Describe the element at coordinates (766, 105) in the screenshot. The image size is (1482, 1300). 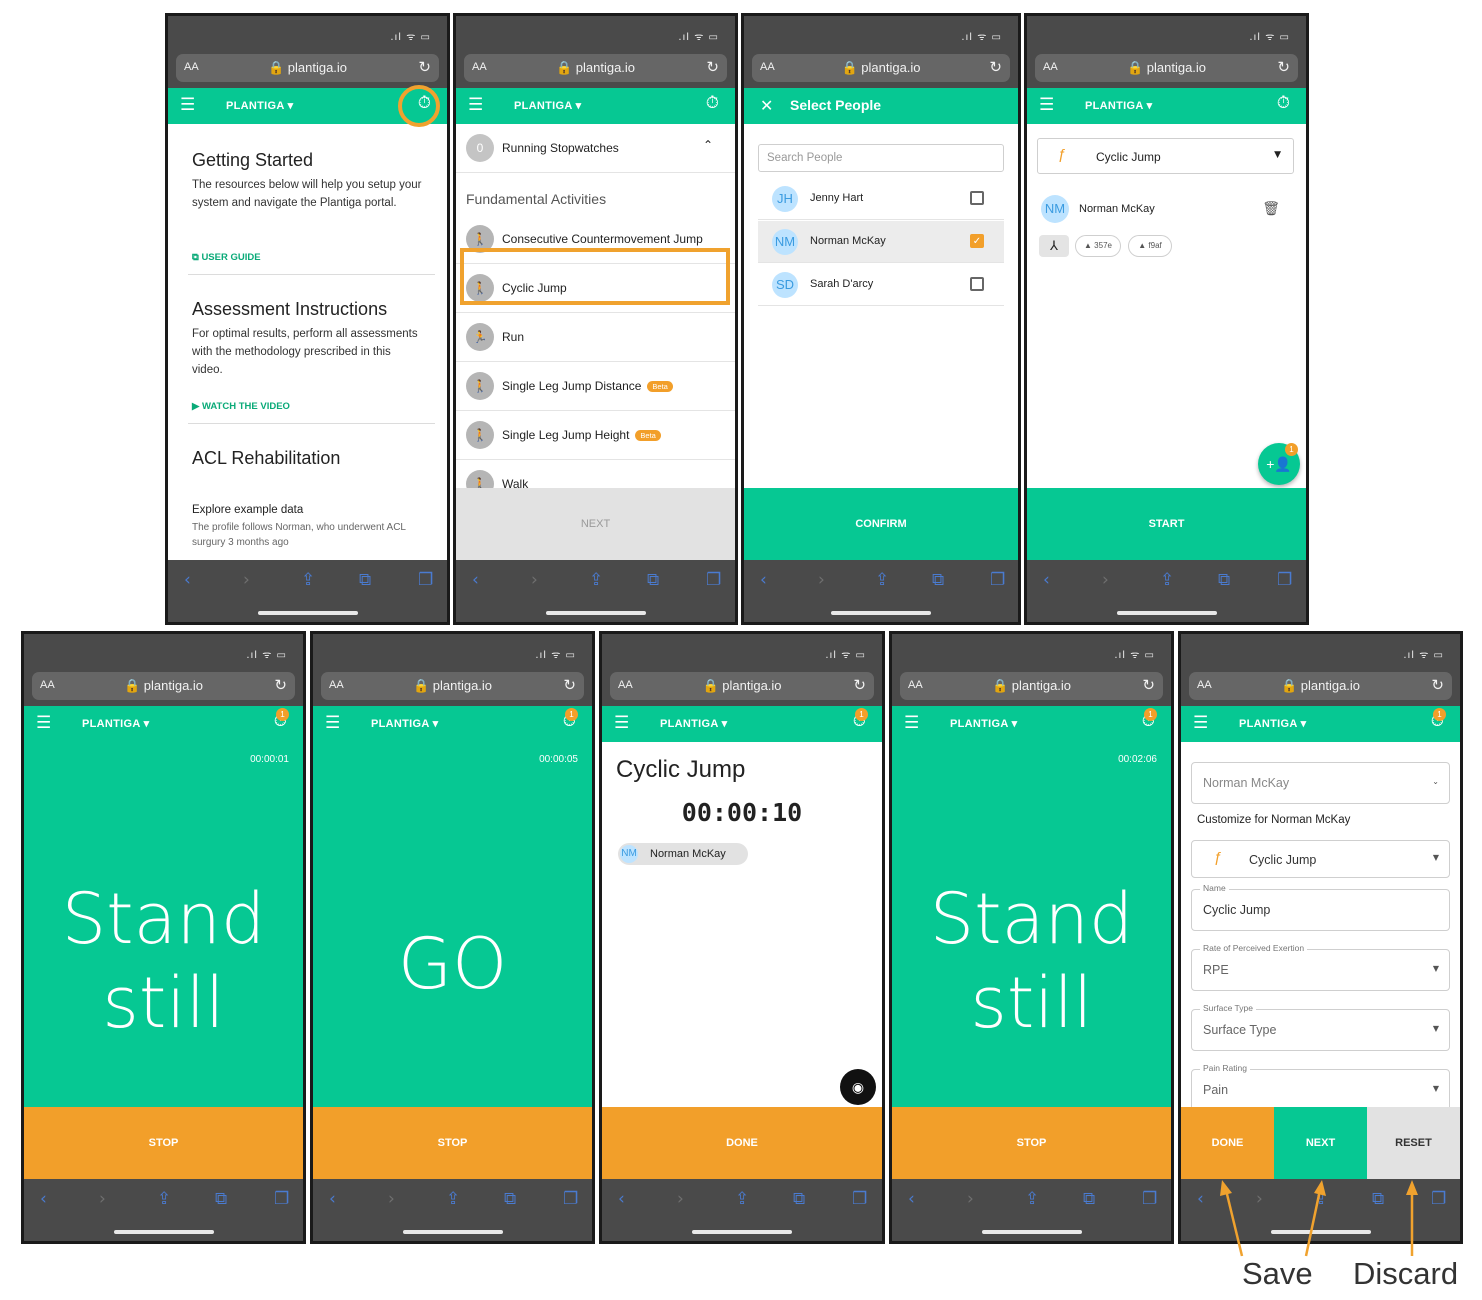
I see `close-icon: ✕` at that location.